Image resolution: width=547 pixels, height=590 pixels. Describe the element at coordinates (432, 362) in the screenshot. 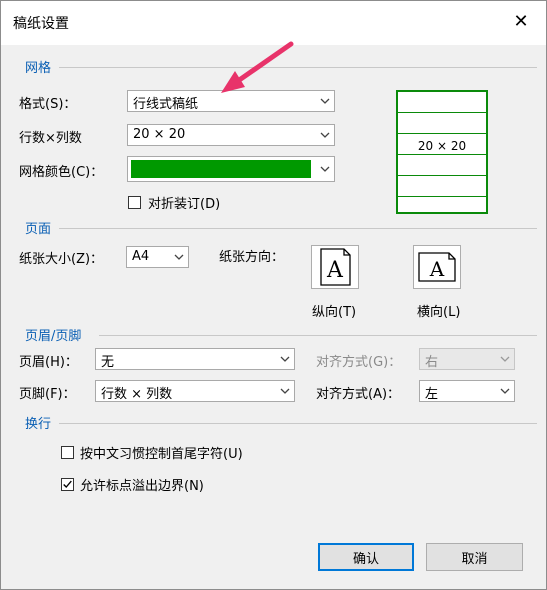

I see `header-align-value: 右` at that location.